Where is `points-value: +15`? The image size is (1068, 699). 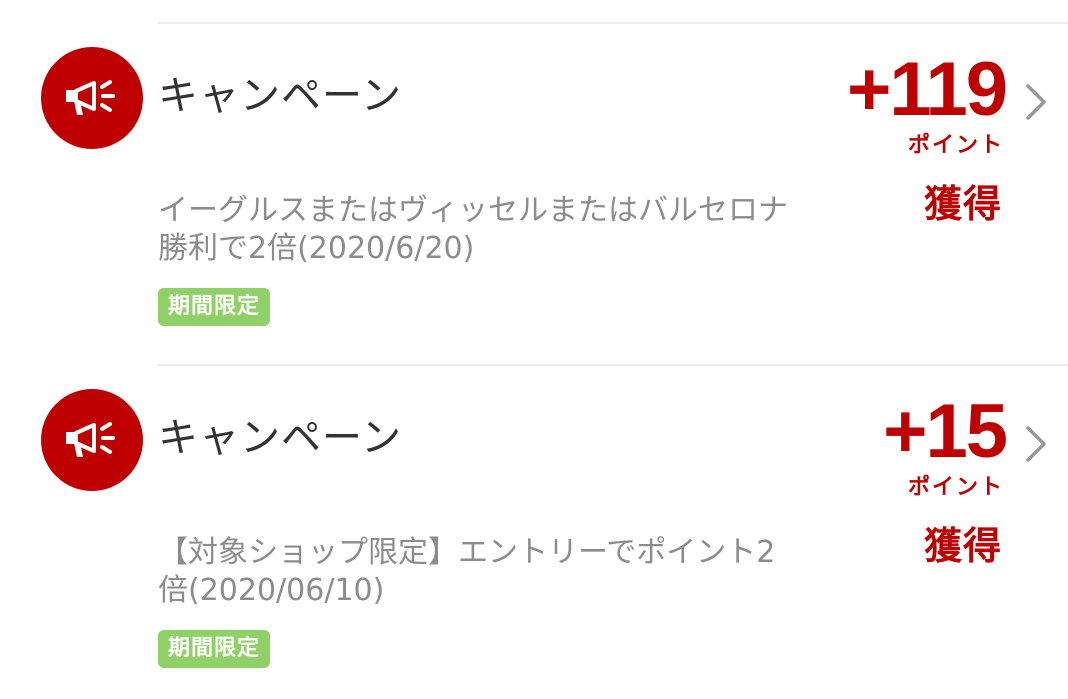 points-value: +15 is located at coordinates (945, 431).